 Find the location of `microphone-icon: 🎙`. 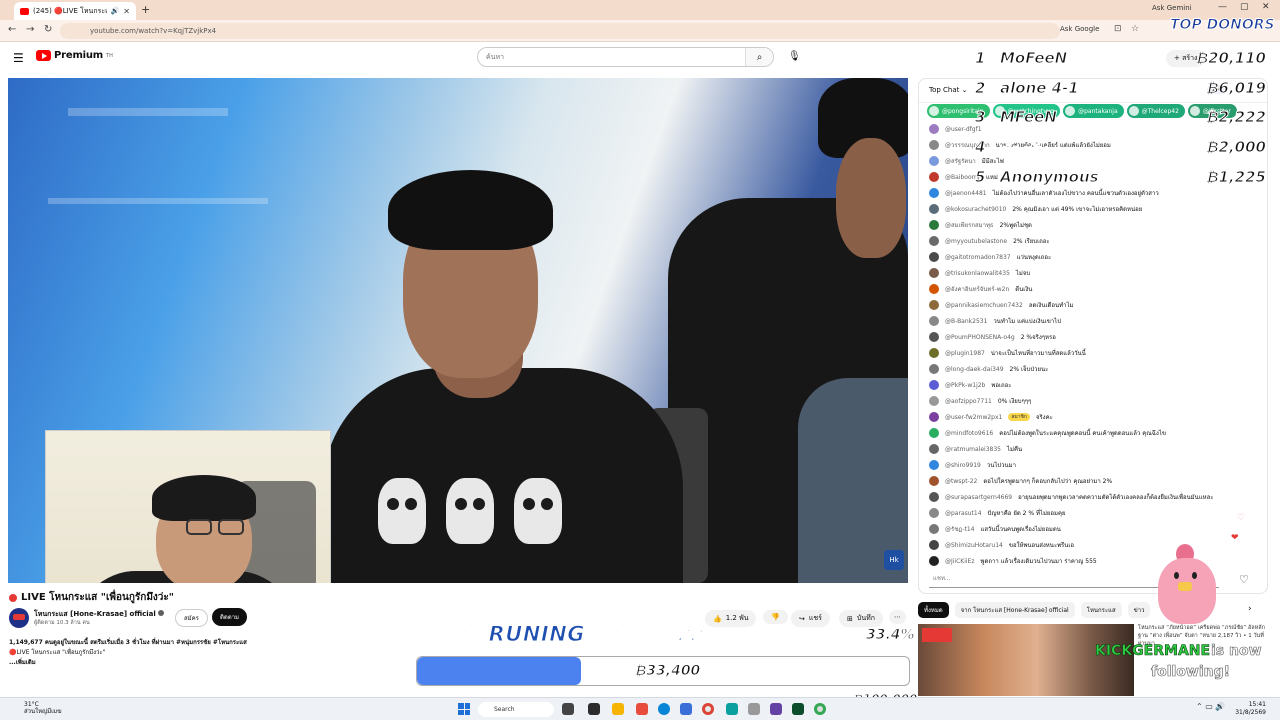

microphone-icon: 🎙 is located at coordinates (794, 56).